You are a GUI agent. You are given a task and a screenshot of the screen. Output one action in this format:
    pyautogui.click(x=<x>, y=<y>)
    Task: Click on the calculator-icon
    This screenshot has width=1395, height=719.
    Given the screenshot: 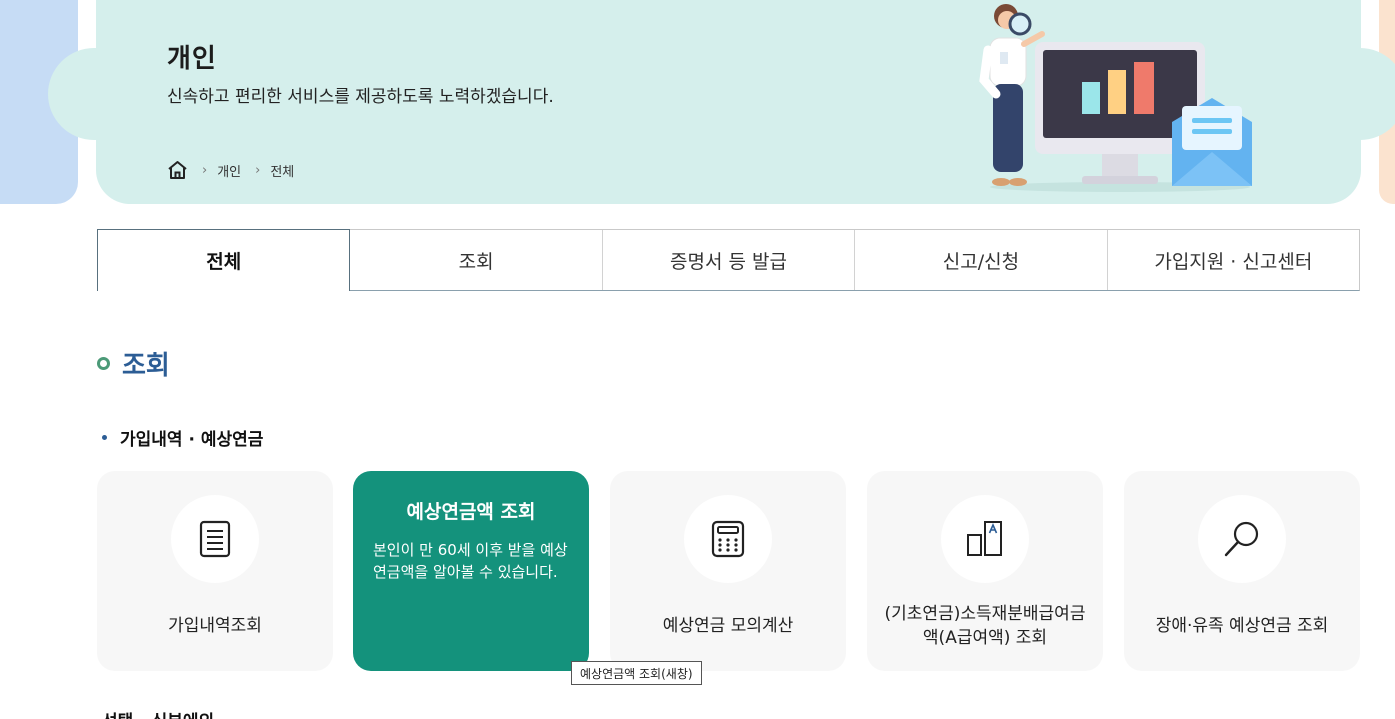 What is the action you would take?
    pyautogui.click(x=728, y=539)
    